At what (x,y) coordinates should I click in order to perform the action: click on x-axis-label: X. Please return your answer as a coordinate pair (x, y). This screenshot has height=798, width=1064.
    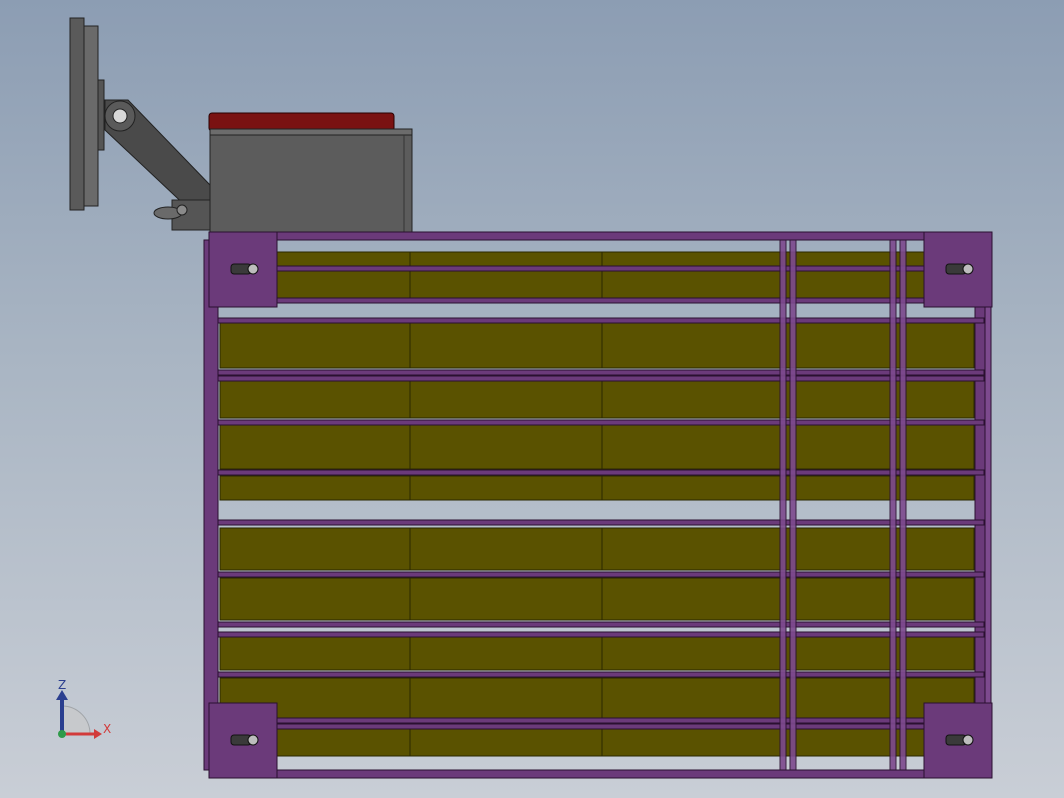
    Looking at the image, I should click on (107, 729).